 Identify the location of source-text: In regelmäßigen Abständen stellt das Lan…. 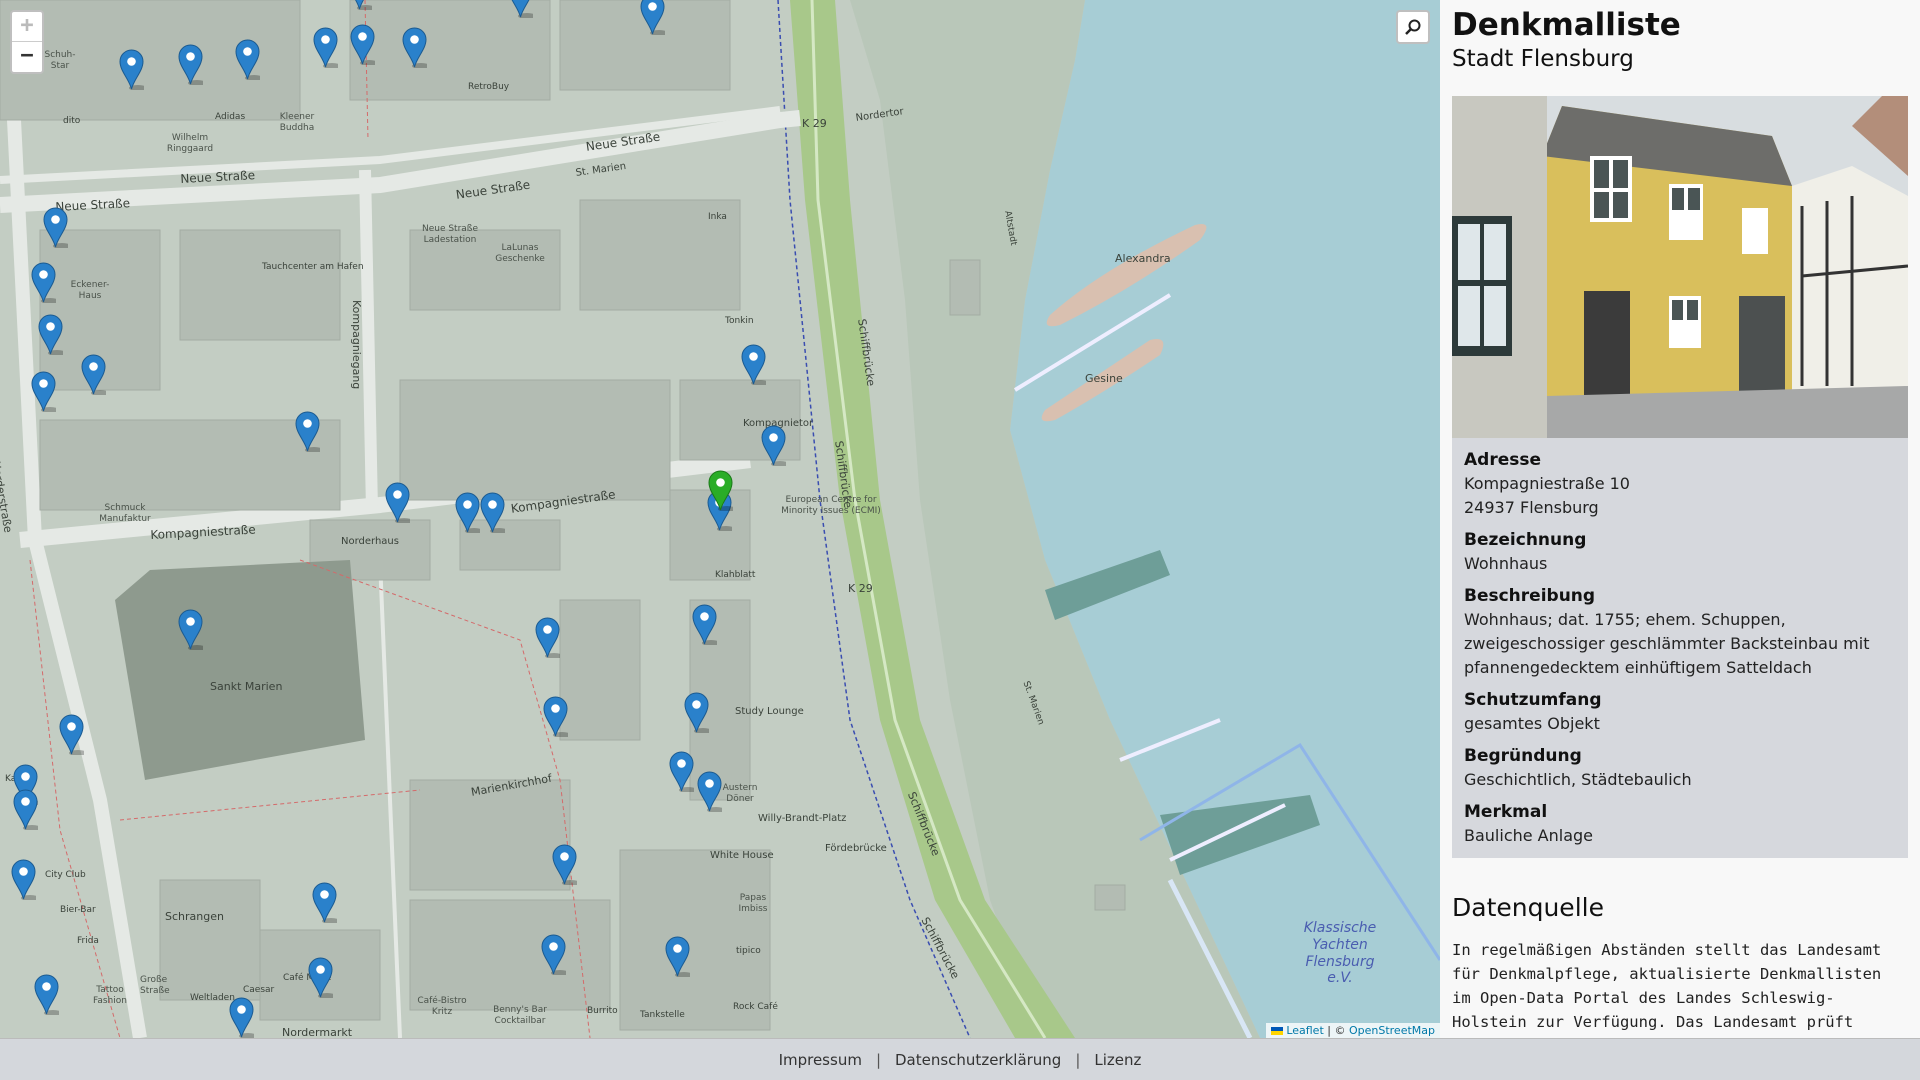
(1680, 986).